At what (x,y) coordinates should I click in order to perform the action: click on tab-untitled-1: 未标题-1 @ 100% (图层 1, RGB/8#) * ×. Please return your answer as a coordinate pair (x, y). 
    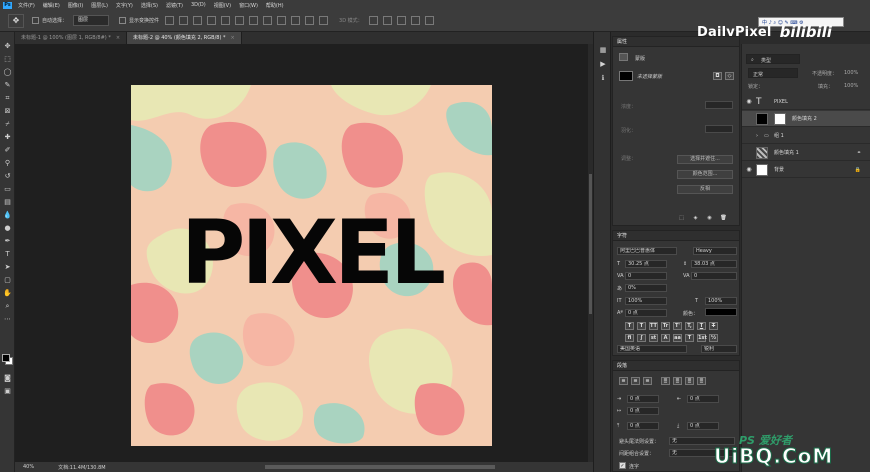
    Looking at the image, I should click on (71, 38).